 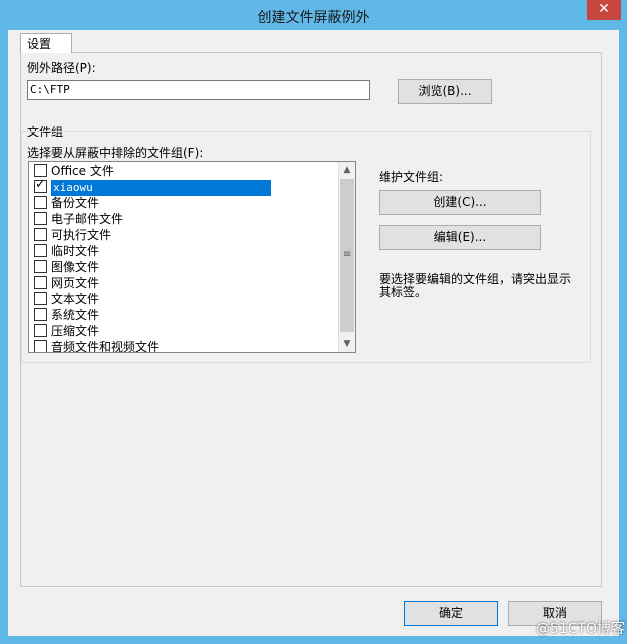 I want to click on list-item: 备份文件, so click(x=66, y=203).